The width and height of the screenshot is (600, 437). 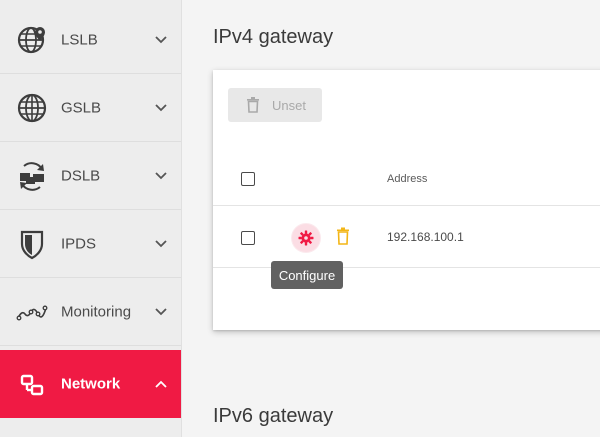 I want to click on delete-icon, so click(x=343, y=236).